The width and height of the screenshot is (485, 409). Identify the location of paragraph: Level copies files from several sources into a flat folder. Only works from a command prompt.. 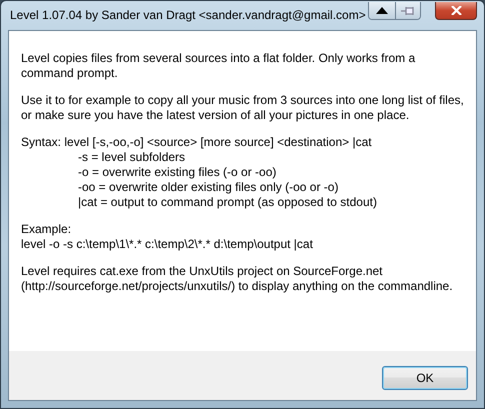
(218, 66).